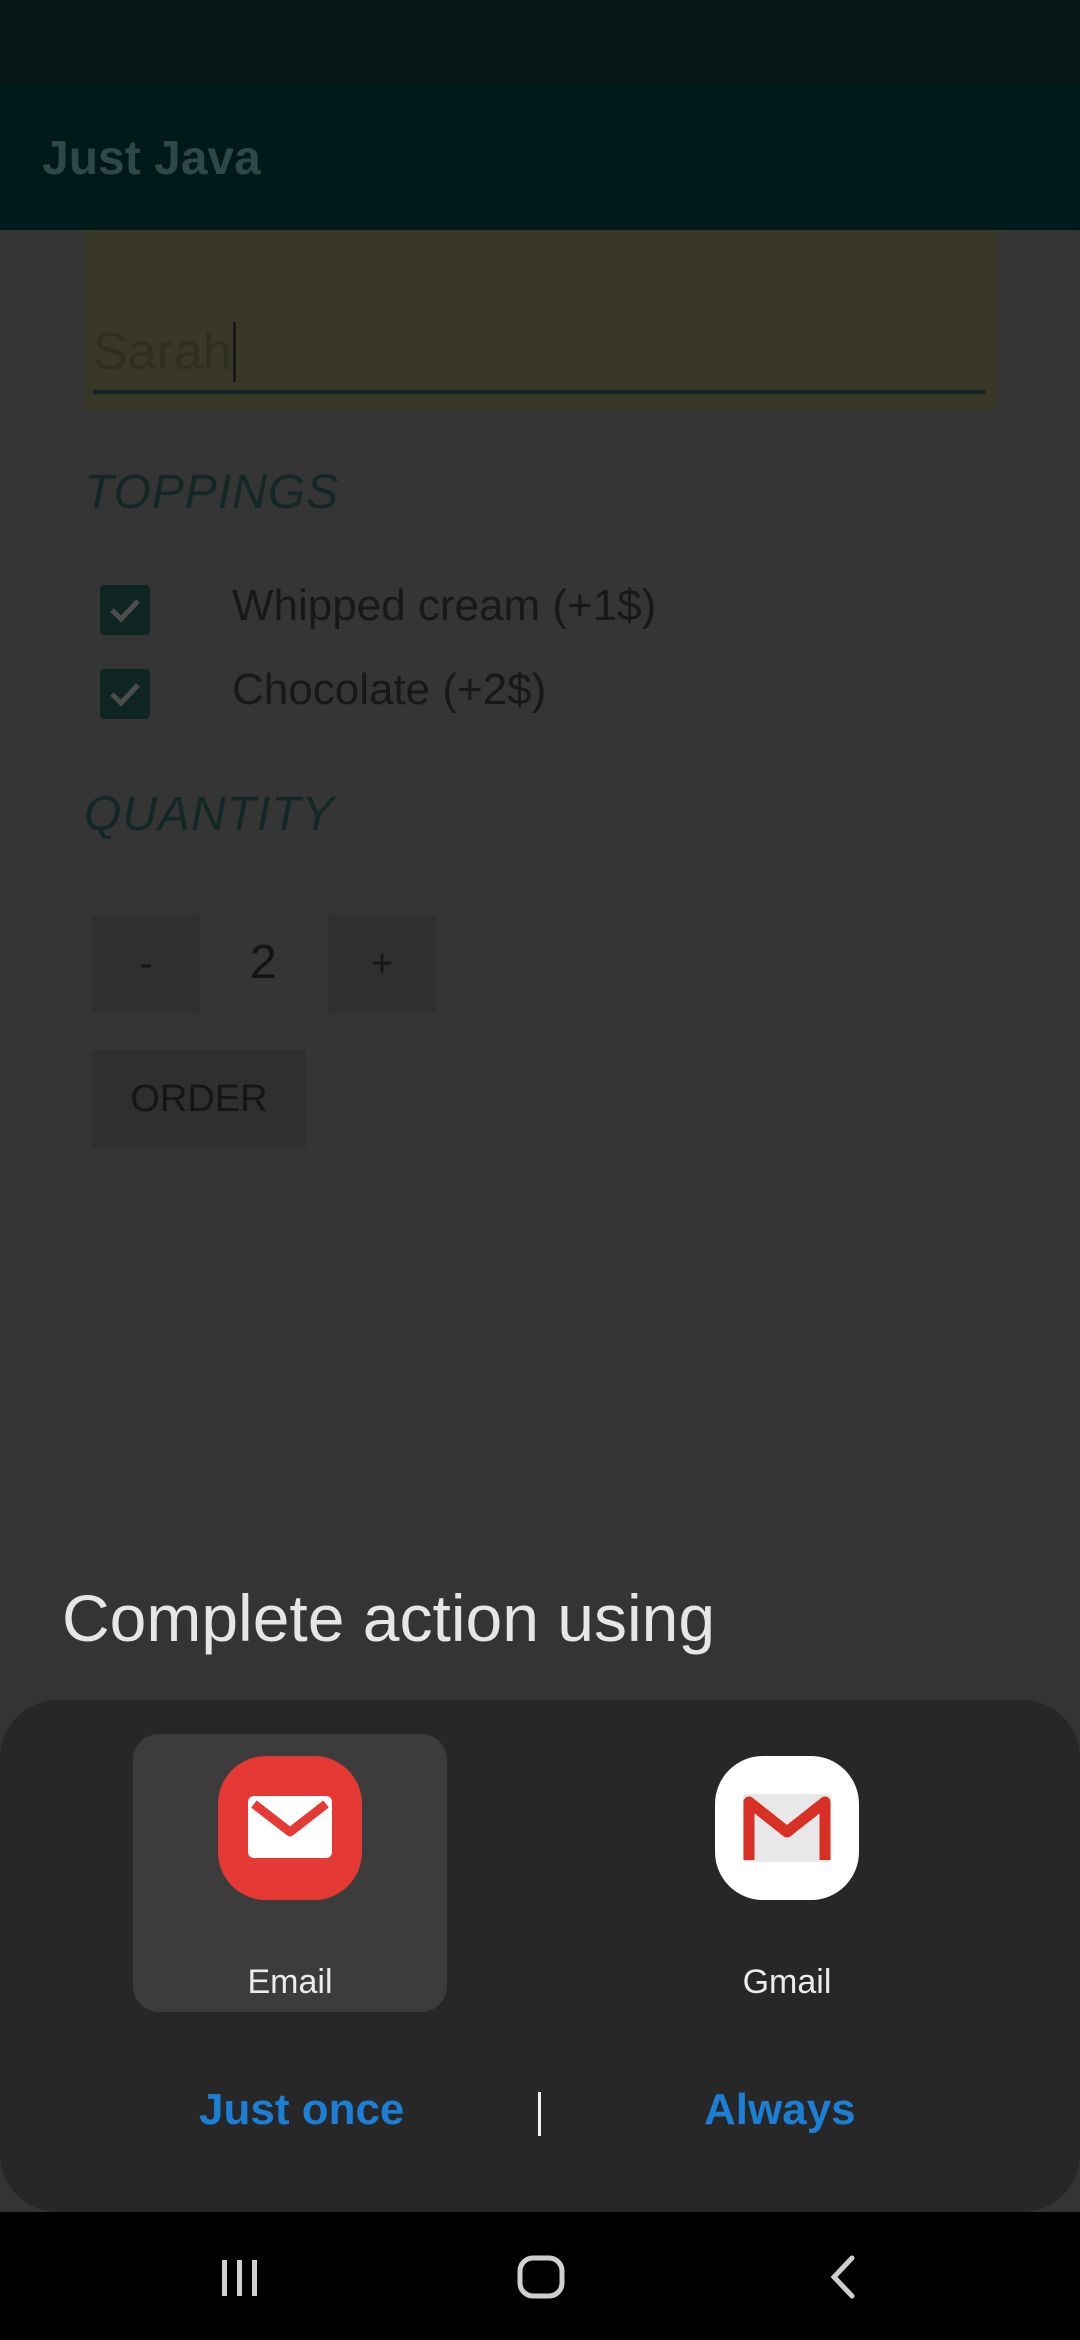  I want to click on navigation-bar, so click(540, 2276).